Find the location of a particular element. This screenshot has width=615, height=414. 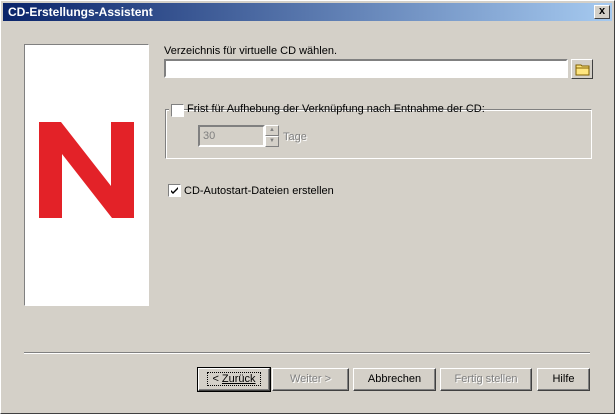

button-separator is located at coordinates (307, 353).